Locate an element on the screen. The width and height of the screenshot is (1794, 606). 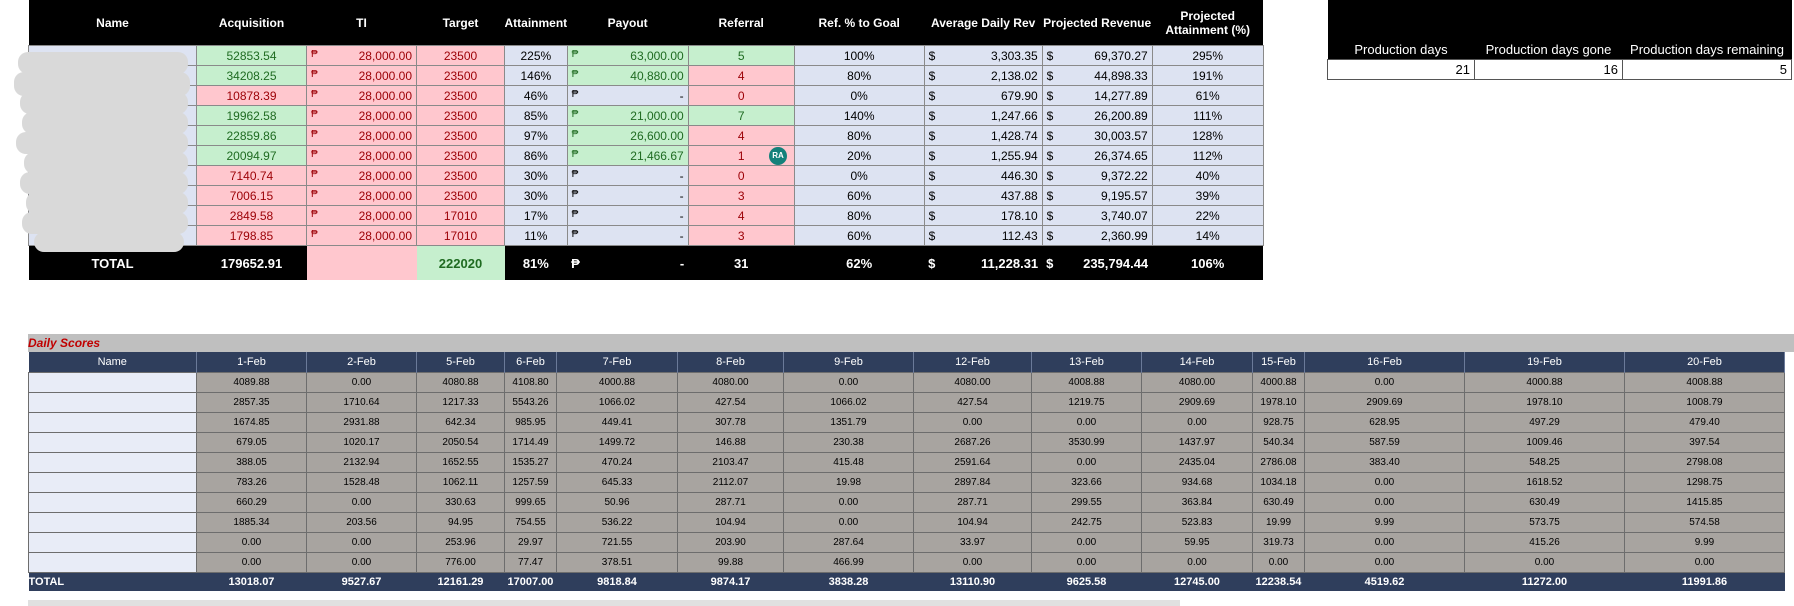
avg-daily-rev-cell: $1,247.66 is located at coordinates (983, 115).